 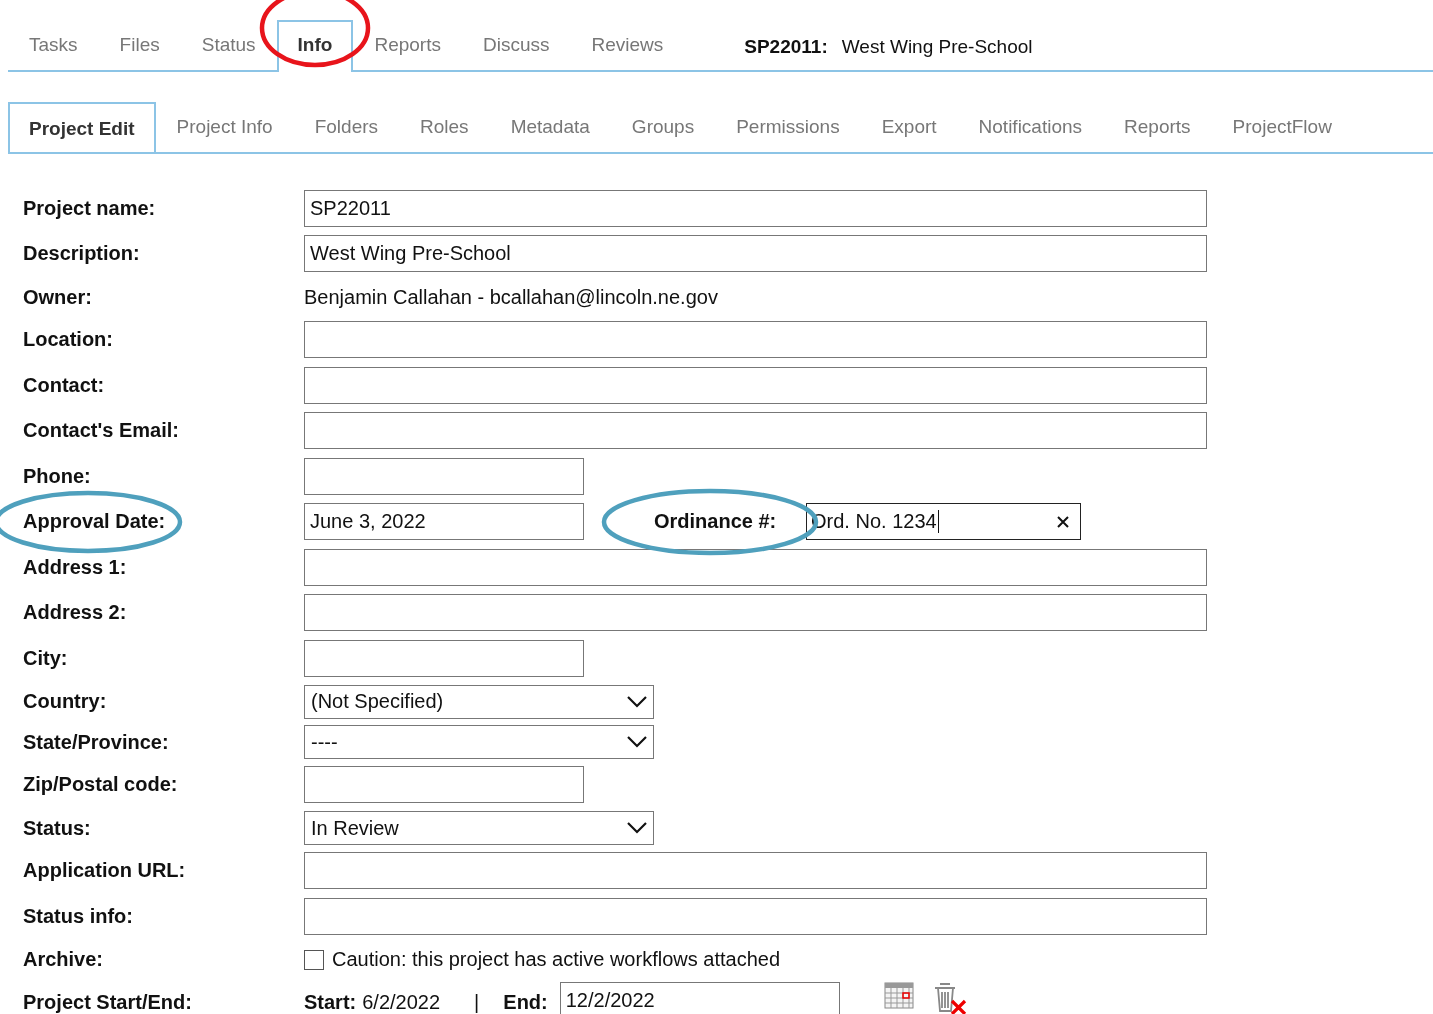 What do you see at coordinates (1157, 133) in the screenshot?
I see `section-tab: Reports` at bounding box center [1157, 133].